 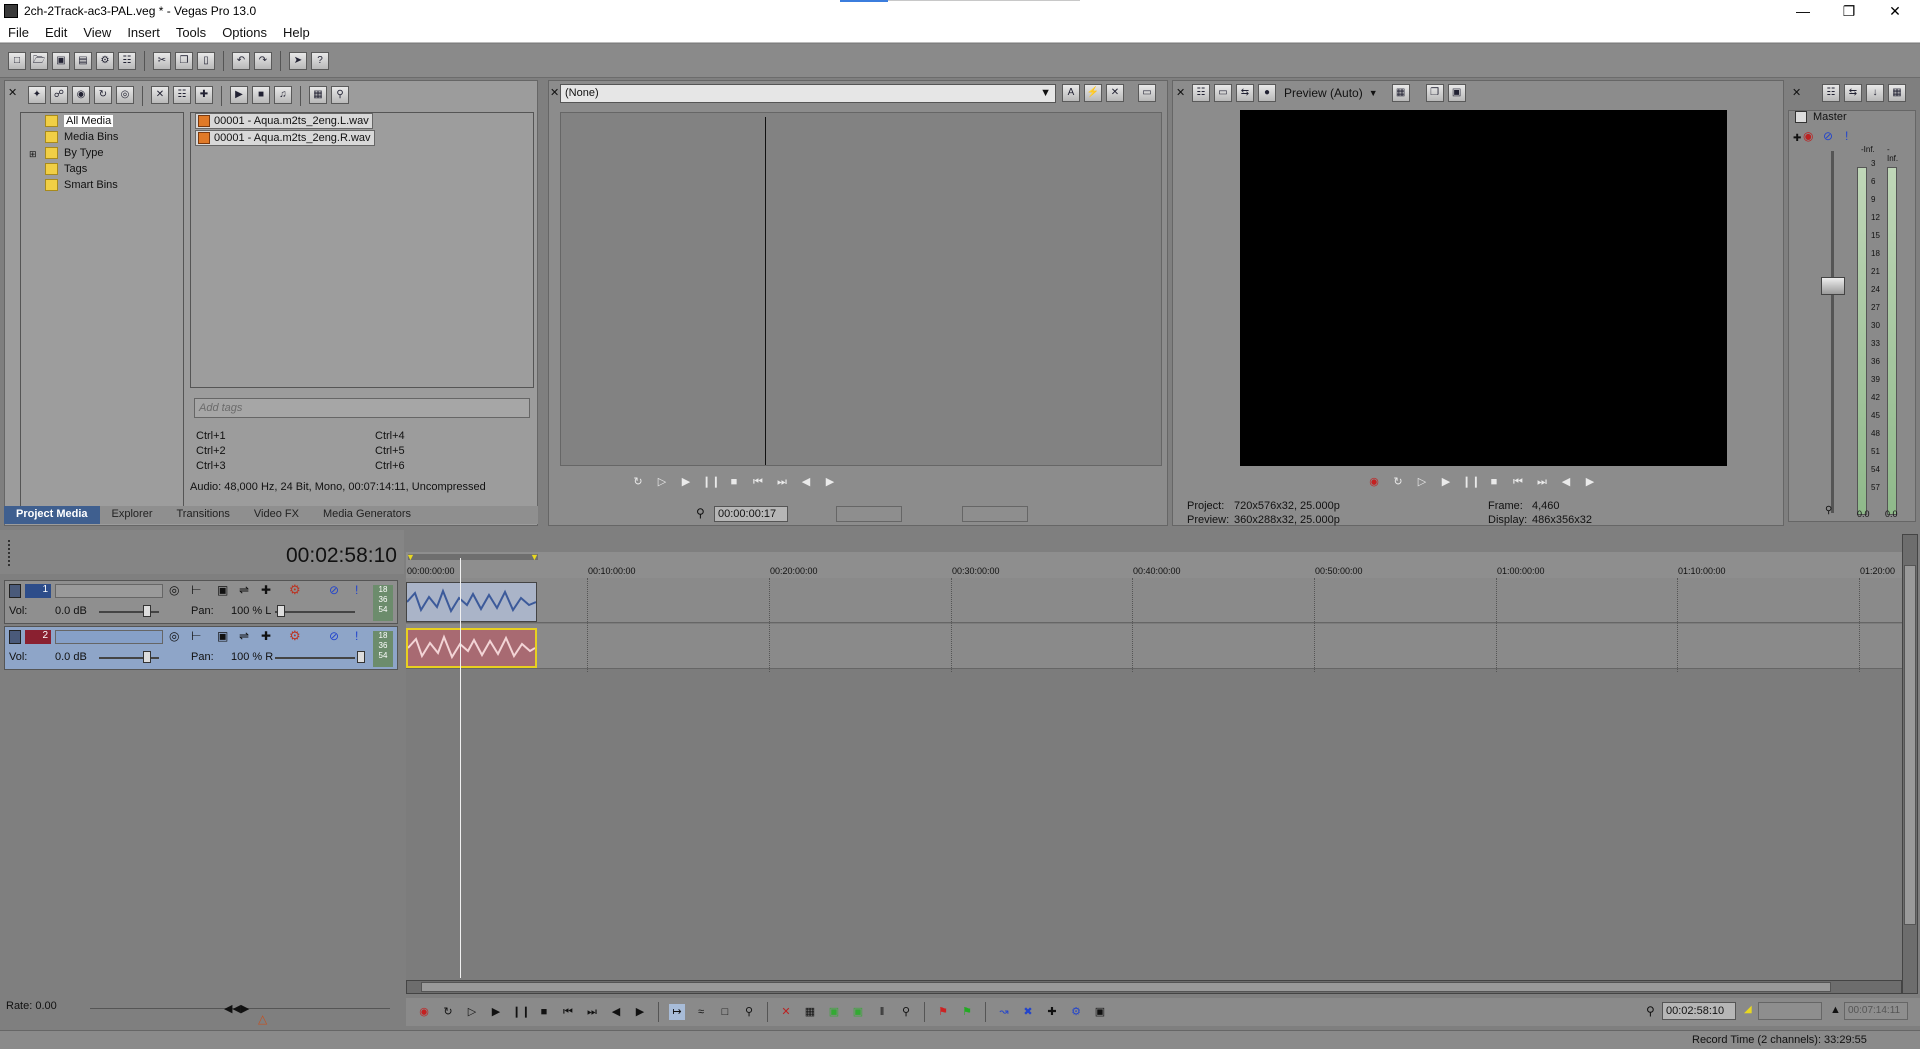 What do you see at coordinates (1796, 92) in the screenshot?
I see `master-close-icon: ✕` at bounding box center [1796, 92].